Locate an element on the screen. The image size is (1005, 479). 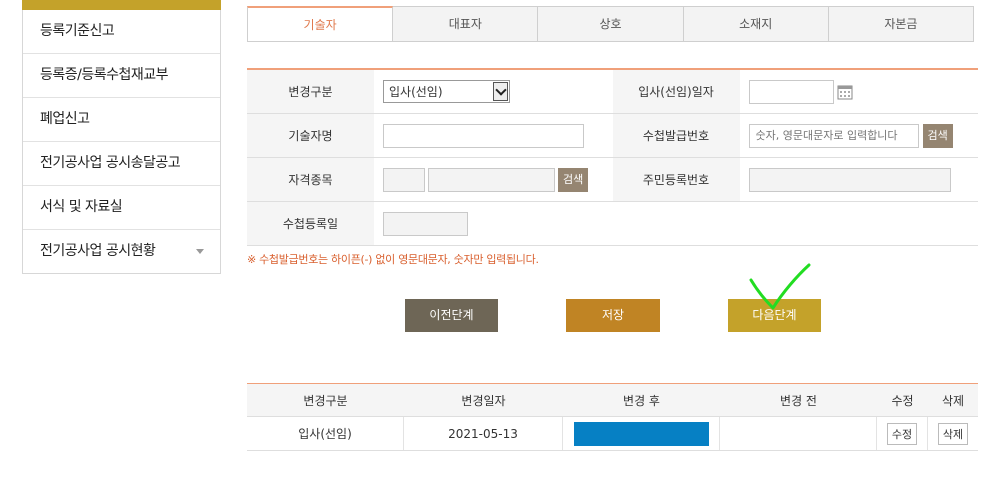
calendar-icon is located at coordinates (845, 92).